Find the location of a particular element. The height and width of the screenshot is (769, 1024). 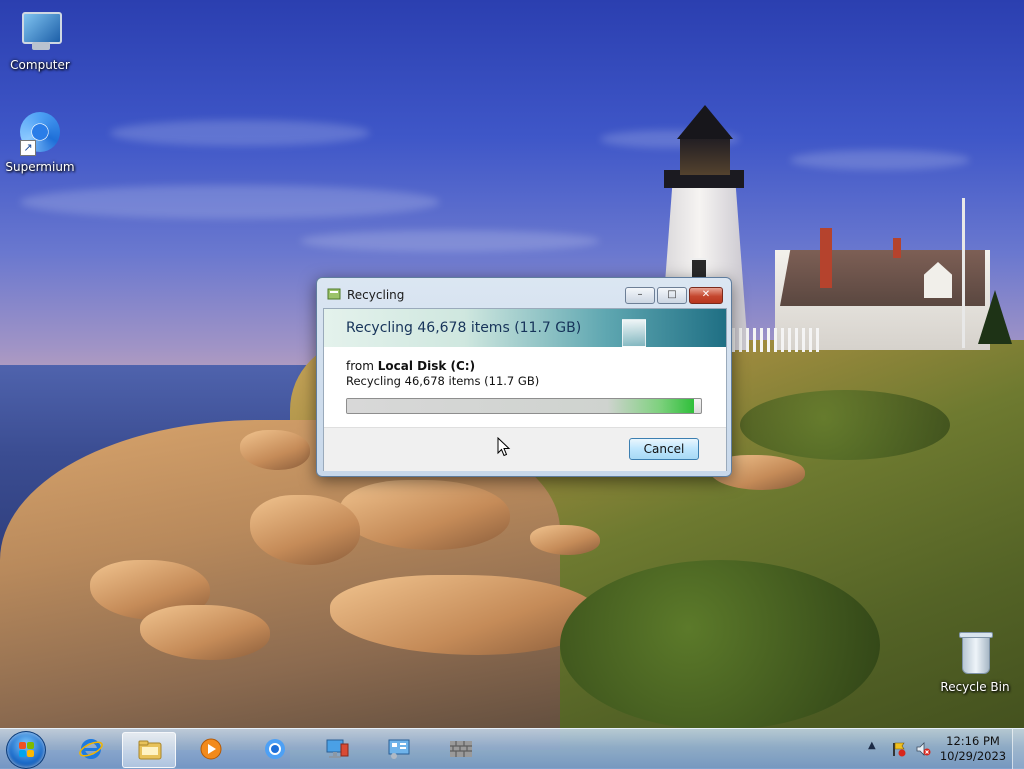

windows-logo-icon is located at coordinates (27, 750).